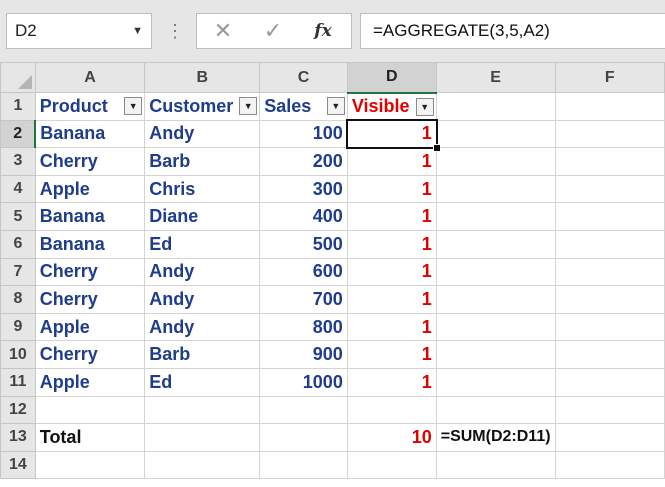 The height and width of the screenshot is (487, 665). What do you see at coordinates (303, 299) in the screenshot?
I see `cell-sales: 700` at bounding box center [303, 299].